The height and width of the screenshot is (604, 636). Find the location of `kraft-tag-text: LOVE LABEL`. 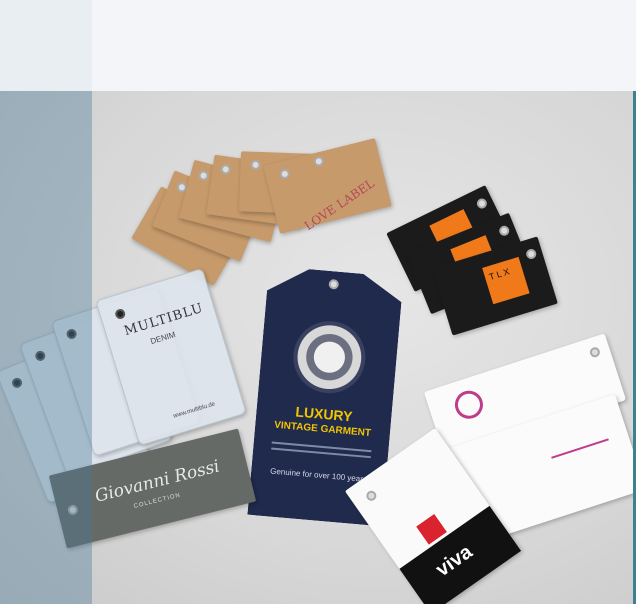

kraft-tag-text: LOVE LABEL is located at coordinates (339, 205).